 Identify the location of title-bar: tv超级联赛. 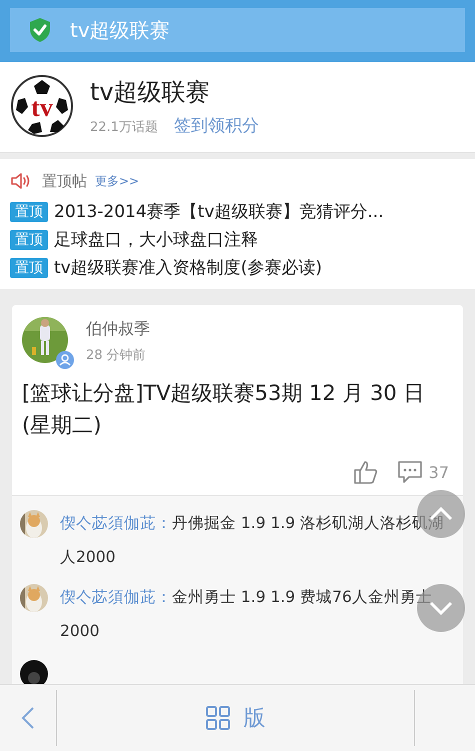
(237, 30).